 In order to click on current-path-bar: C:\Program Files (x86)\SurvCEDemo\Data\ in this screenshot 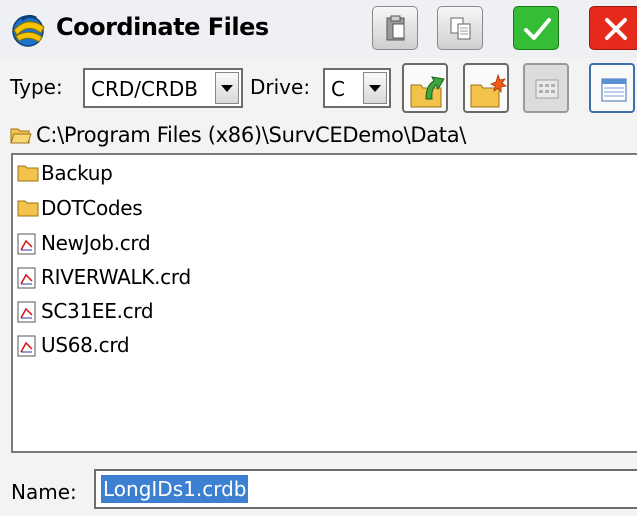, I will do `click(318, 136)`.